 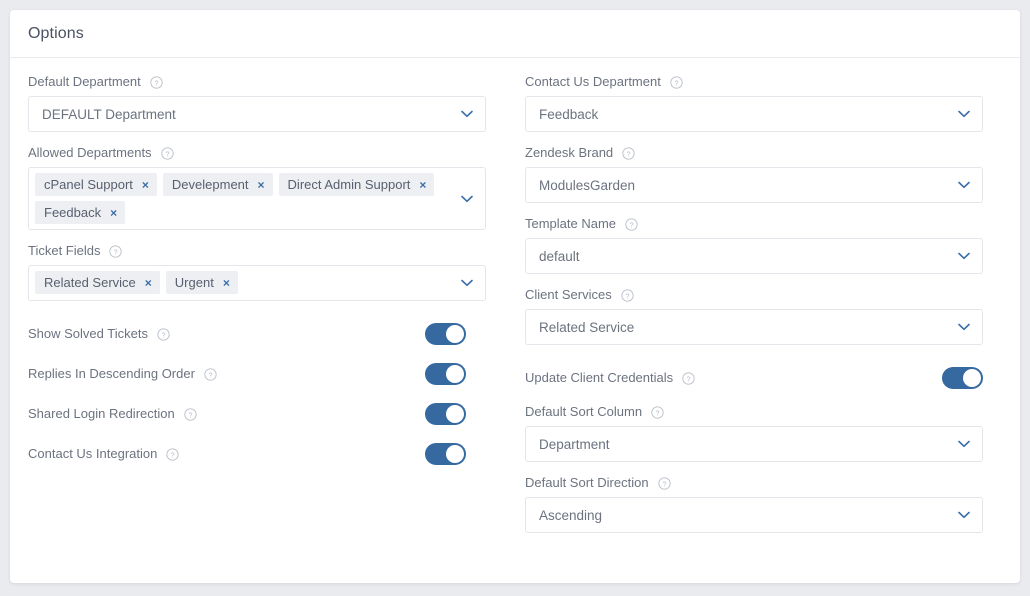 What do you see at coordinates (574, 444) in the screenshot?
I see `select-value: Department` at bounding box center [574, 444].